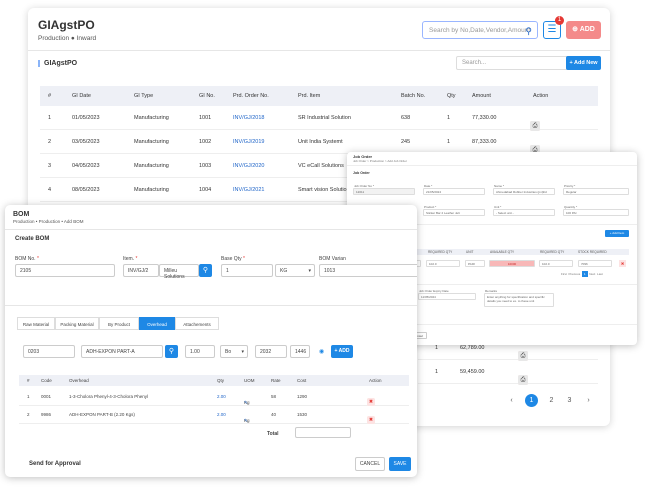  I want to click on bom-no-field: 2105, so click(65, 270).